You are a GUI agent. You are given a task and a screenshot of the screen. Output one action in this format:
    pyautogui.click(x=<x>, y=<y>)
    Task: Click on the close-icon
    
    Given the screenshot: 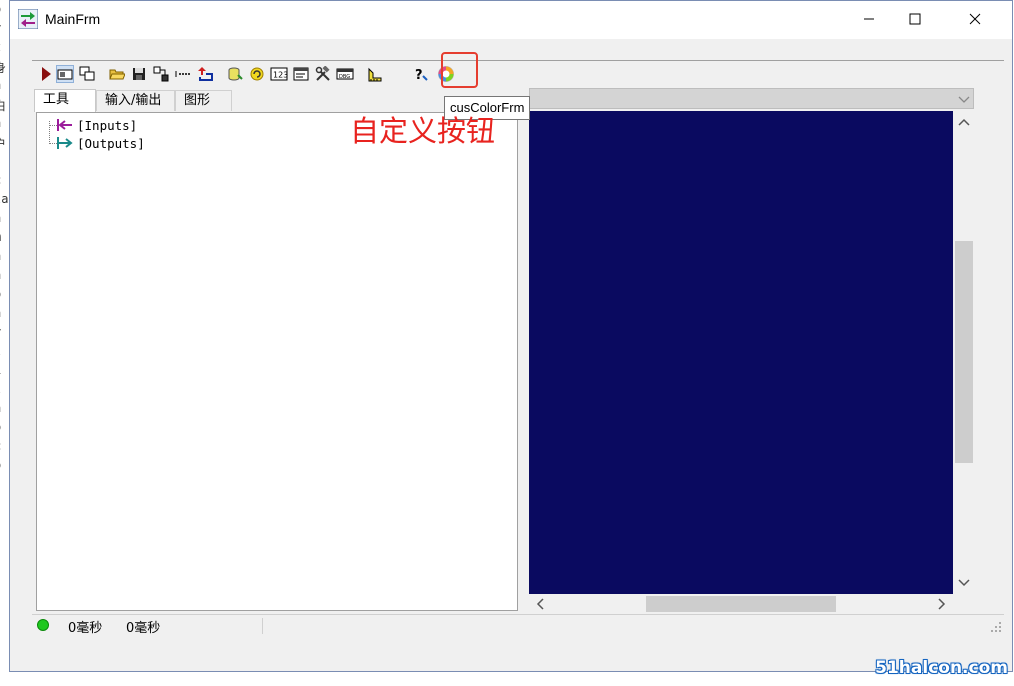 What is the action you would take?
    pyautogui.click(x=975, y=19)
    